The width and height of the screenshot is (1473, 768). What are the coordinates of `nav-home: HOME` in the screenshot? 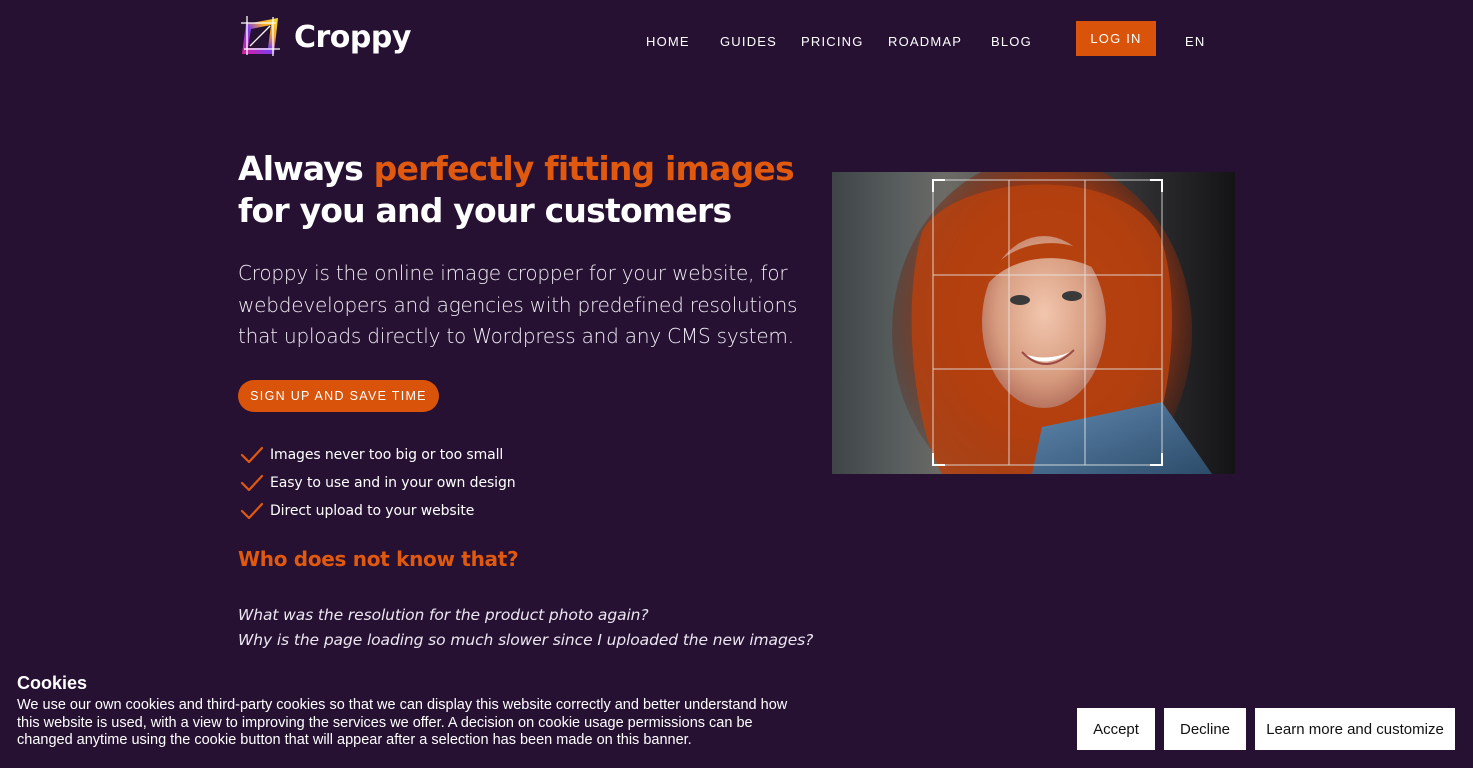 It's located at (668, 41).